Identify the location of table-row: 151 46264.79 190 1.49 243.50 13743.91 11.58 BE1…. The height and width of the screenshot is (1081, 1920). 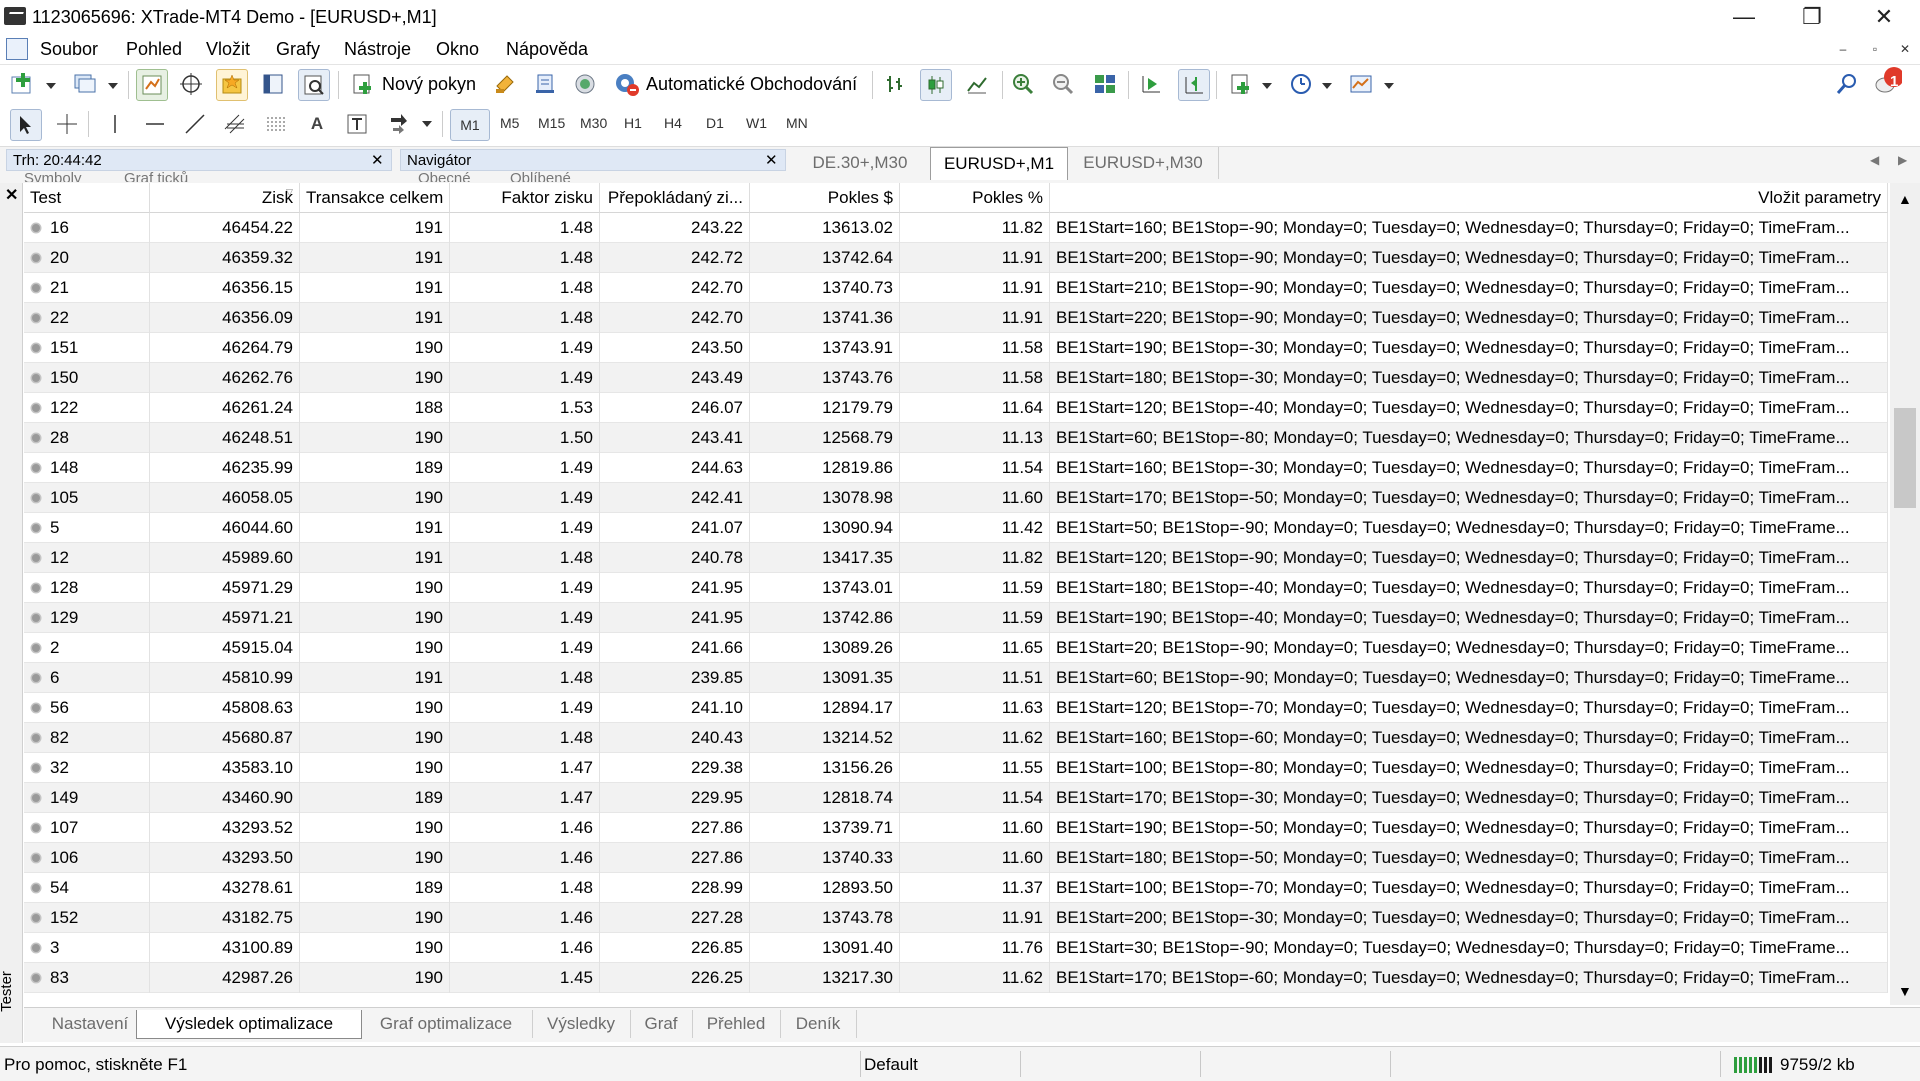
(956, 348).